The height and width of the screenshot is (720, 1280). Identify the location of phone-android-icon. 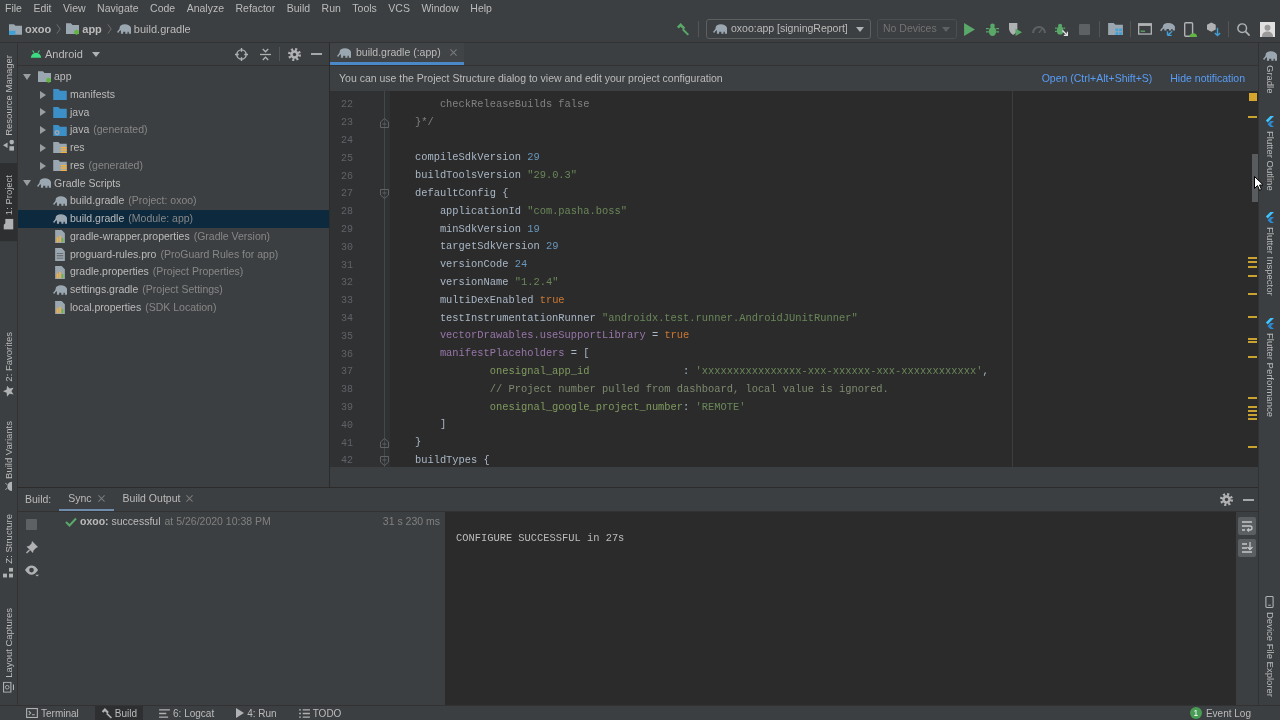
(1190, 29).